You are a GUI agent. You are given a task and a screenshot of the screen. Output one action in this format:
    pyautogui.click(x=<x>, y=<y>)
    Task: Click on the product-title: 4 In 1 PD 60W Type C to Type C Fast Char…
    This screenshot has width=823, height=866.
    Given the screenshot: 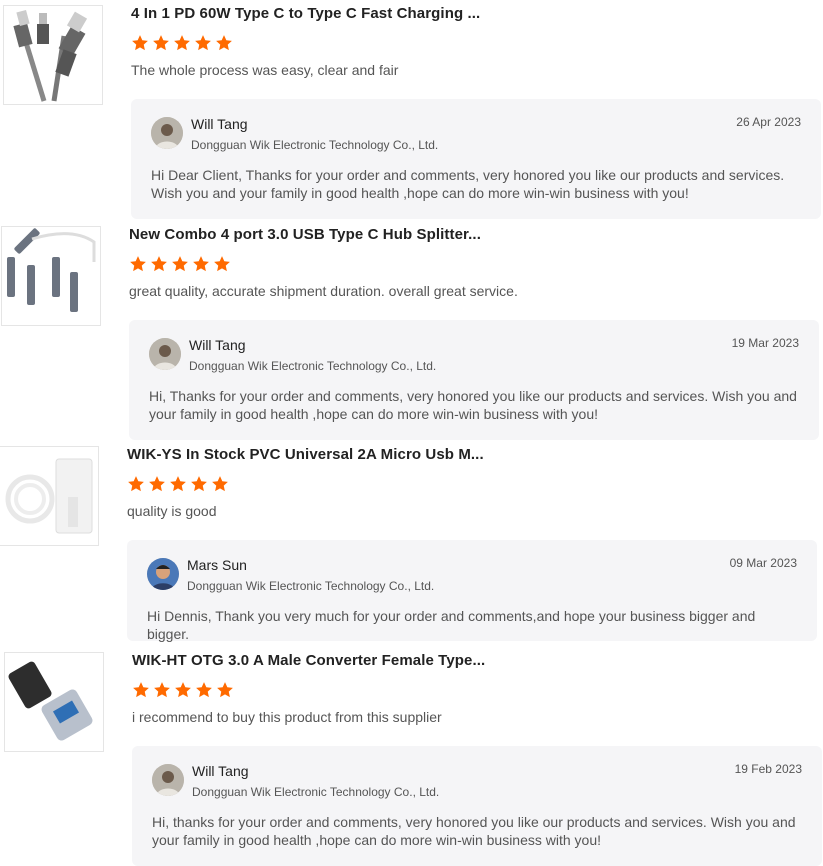 What is the action you would take?
    pyautogui.click(x=305, y=13)
    